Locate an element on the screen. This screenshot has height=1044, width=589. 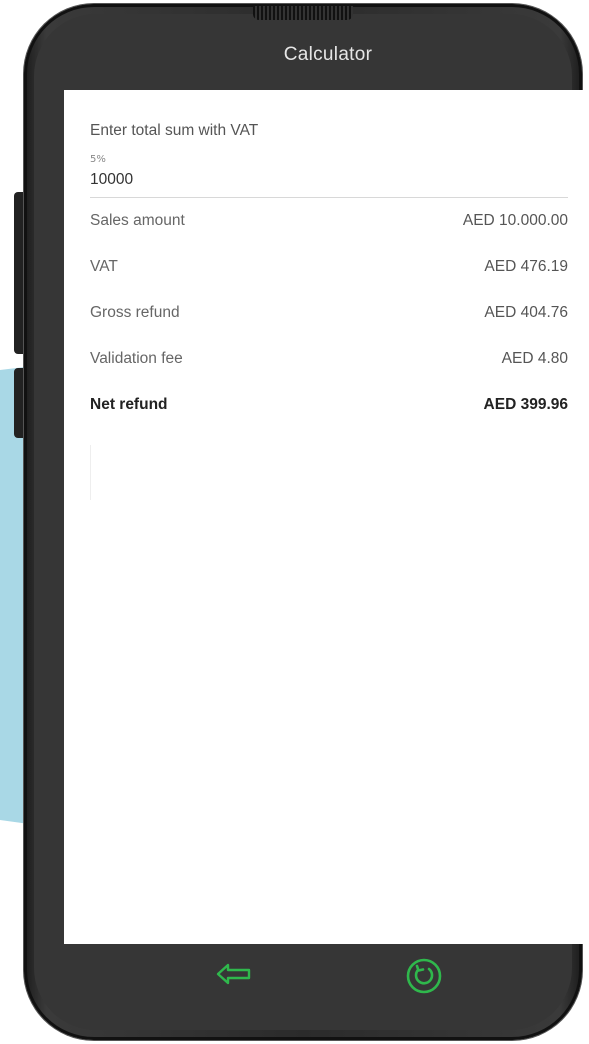
result-label: Net refund is located at coordinates (129, 404).